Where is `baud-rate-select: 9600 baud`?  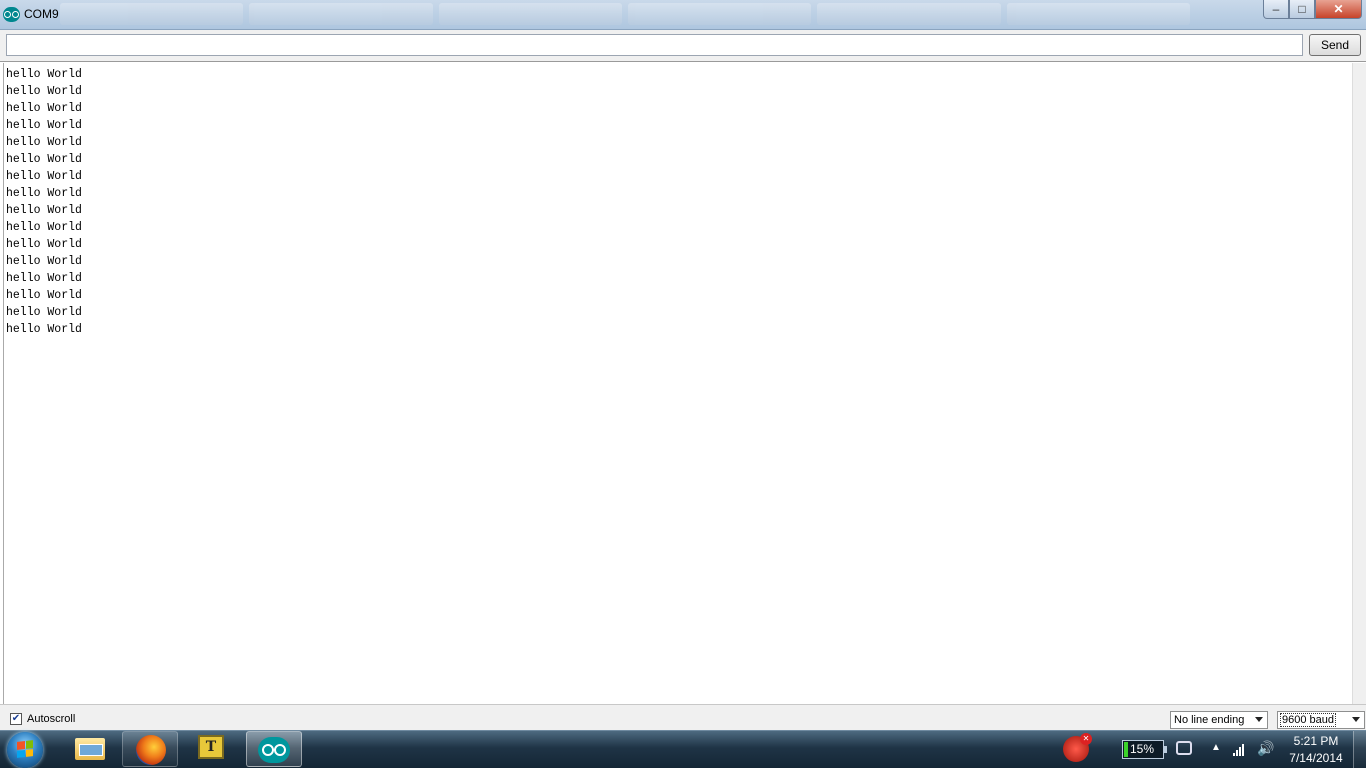 baud-rate-select: 9600 baud is located at coordinates (1321, 720).